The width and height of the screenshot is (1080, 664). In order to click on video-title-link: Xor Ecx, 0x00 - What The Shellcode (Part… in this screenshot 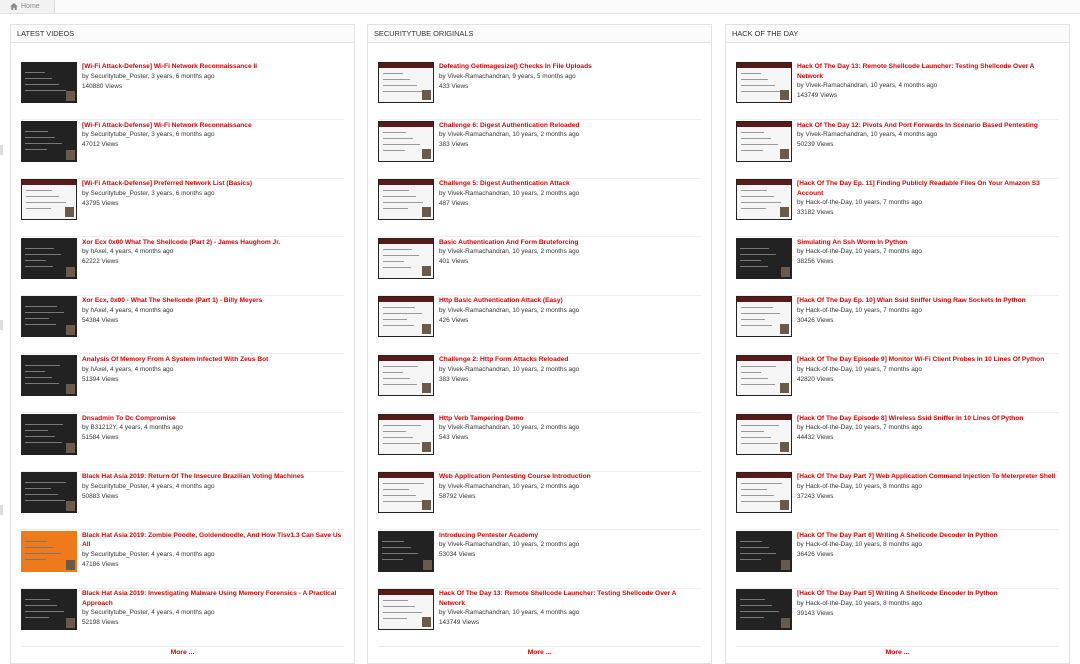, I will do `click(213, 301)`.